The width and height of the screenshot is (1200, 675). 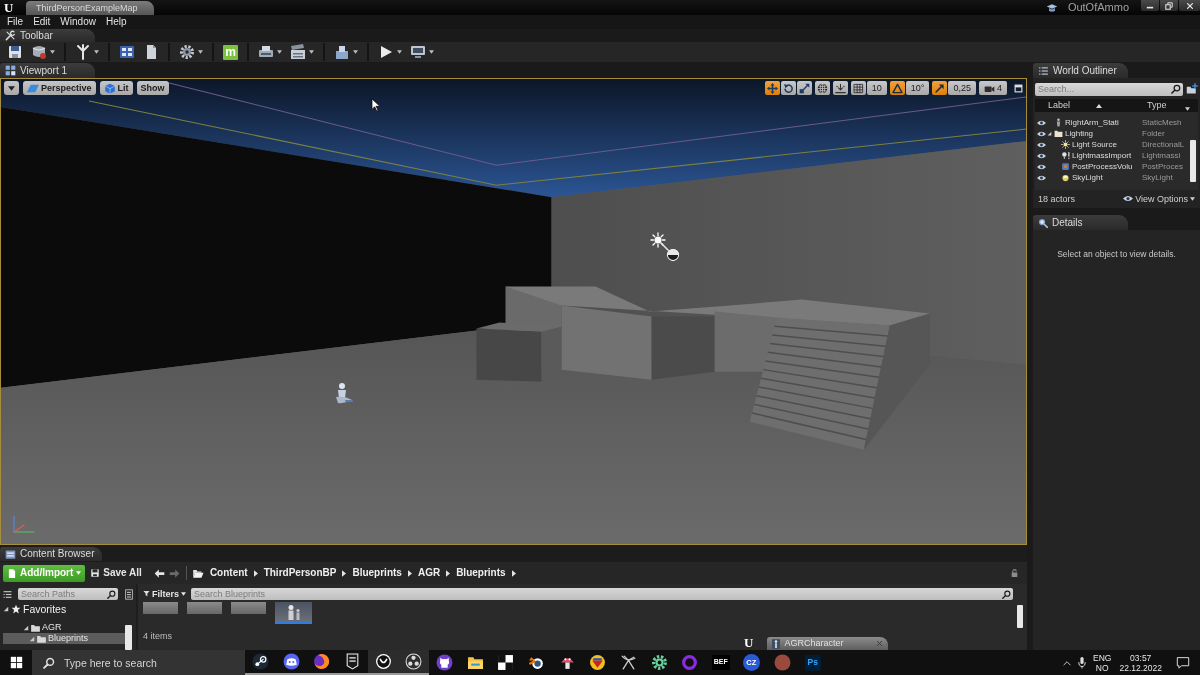 What do you see at coordinates (7, 594) in the screenshot?
I see `tree-list-icon` at bounding box center [7, 594].